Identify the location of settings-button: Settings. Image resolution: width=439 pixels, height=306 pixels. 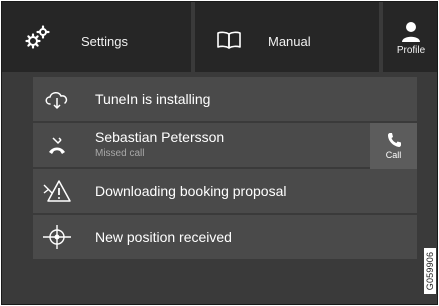
(96, 37).